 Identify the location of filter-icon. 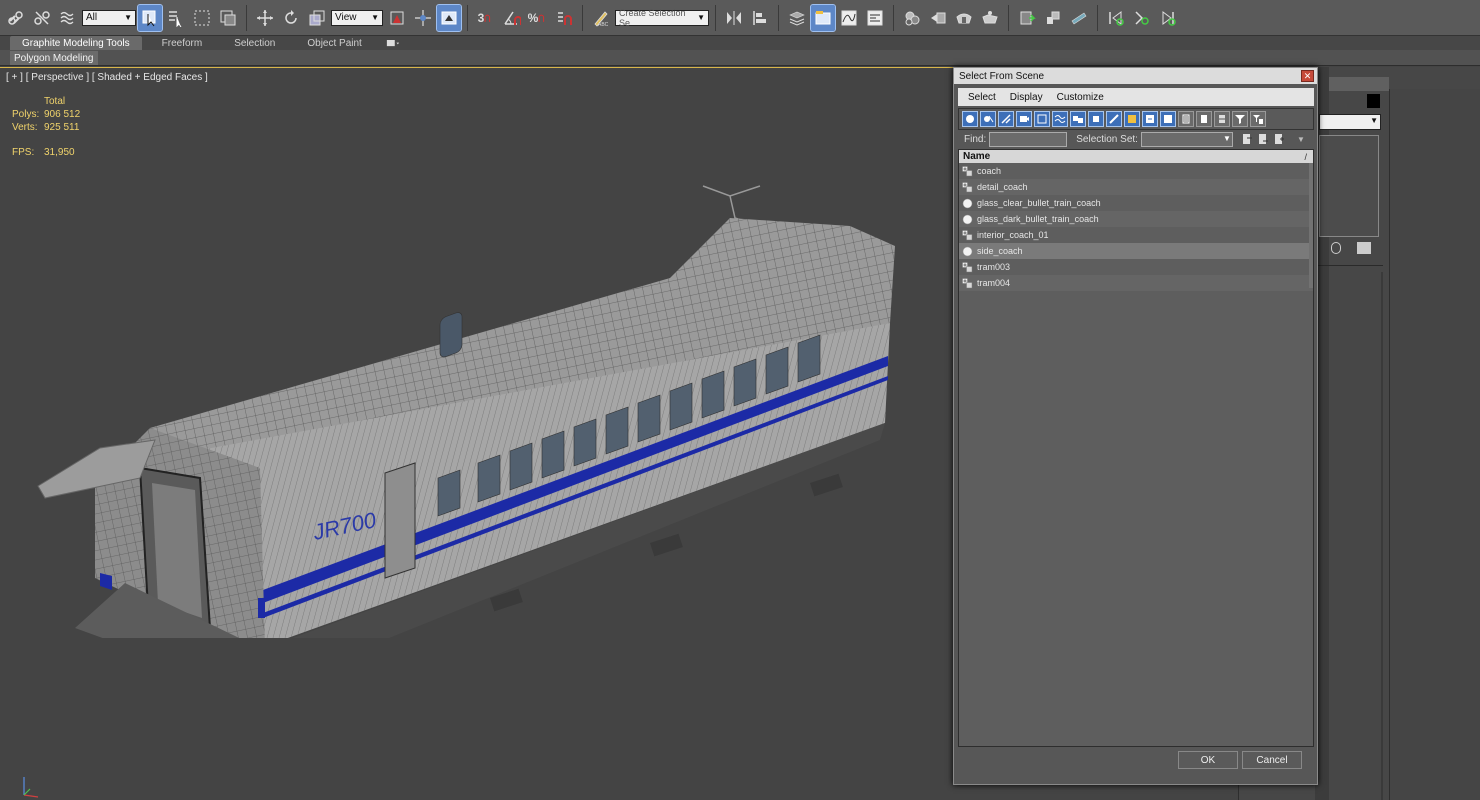
(1240, 119).